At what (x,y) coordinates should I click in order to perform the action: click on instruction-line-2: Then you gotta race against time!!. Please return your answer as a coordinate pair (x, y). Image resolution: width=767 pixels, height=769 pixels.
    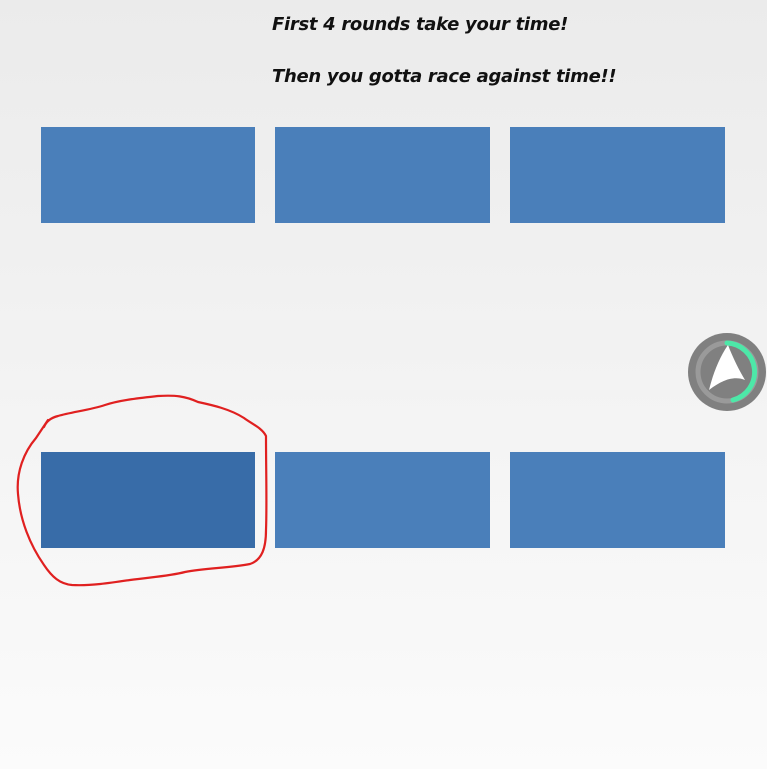
    Looking at the image, I should click on (444, 76).